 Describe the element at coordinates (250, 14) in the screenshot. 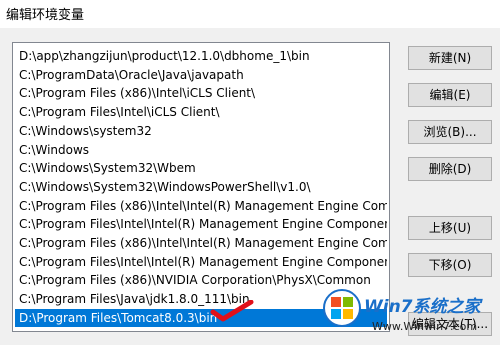

I see `title-bar: 编辑环境变量` at that location.